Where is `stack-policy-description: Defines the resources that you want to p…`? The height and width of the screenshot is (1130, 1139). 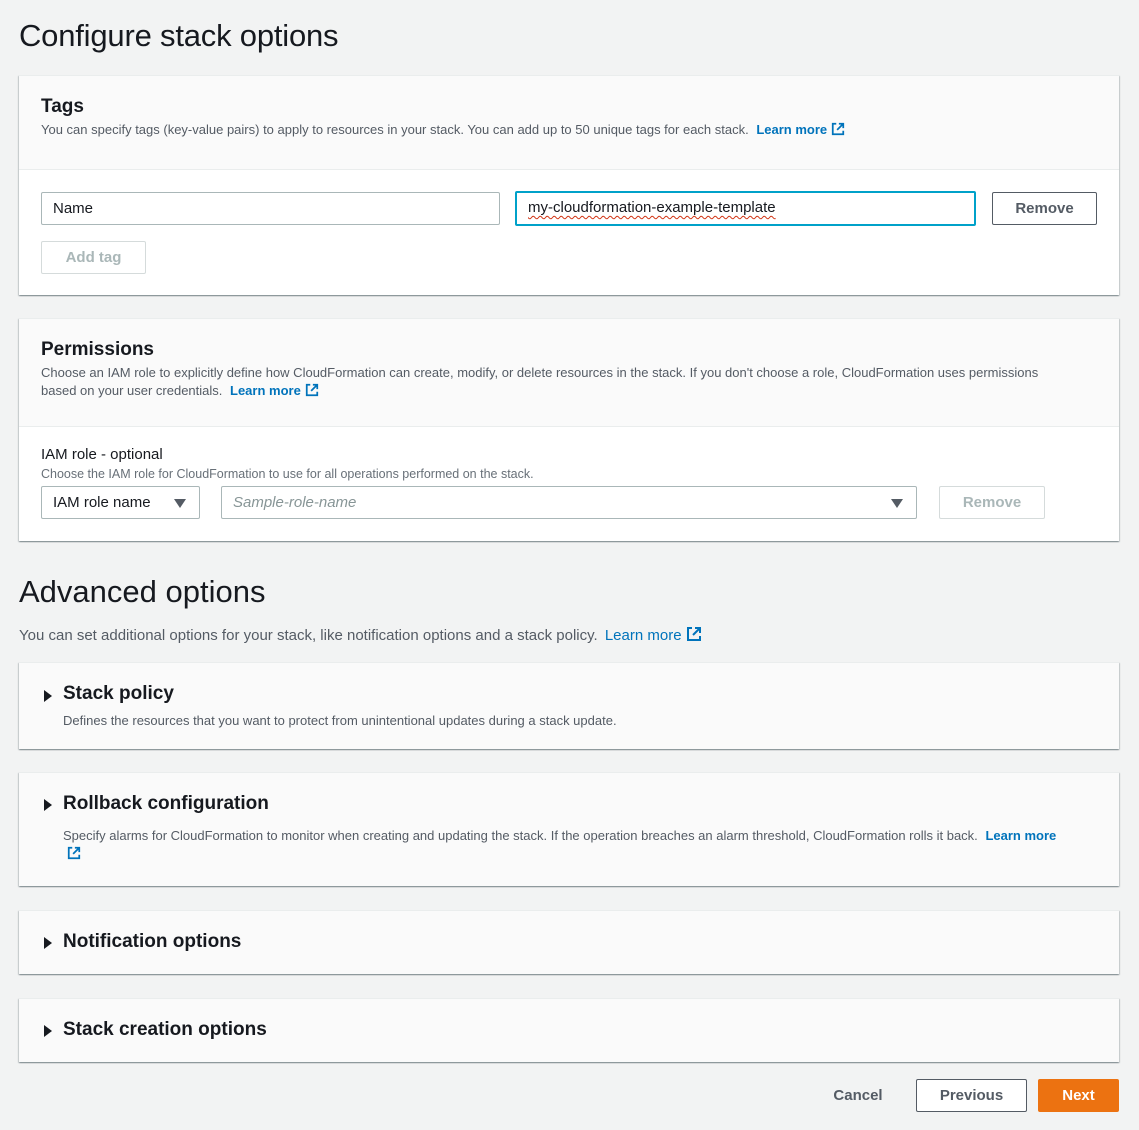 stack-policy-description: Defines the resources that you want to p… is located at coordinates (340, 720).